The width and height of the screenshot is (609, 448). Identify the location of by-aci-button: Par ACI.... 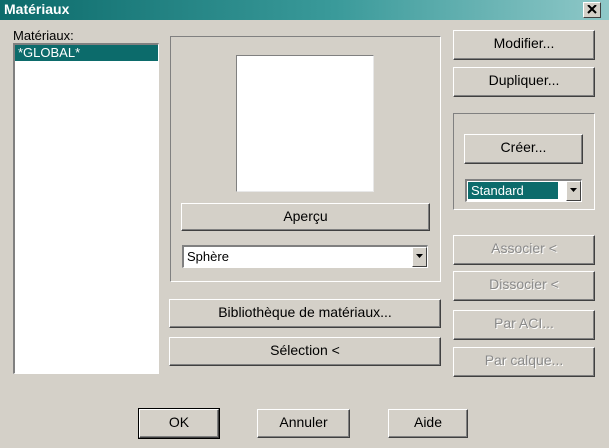
(524, 325).